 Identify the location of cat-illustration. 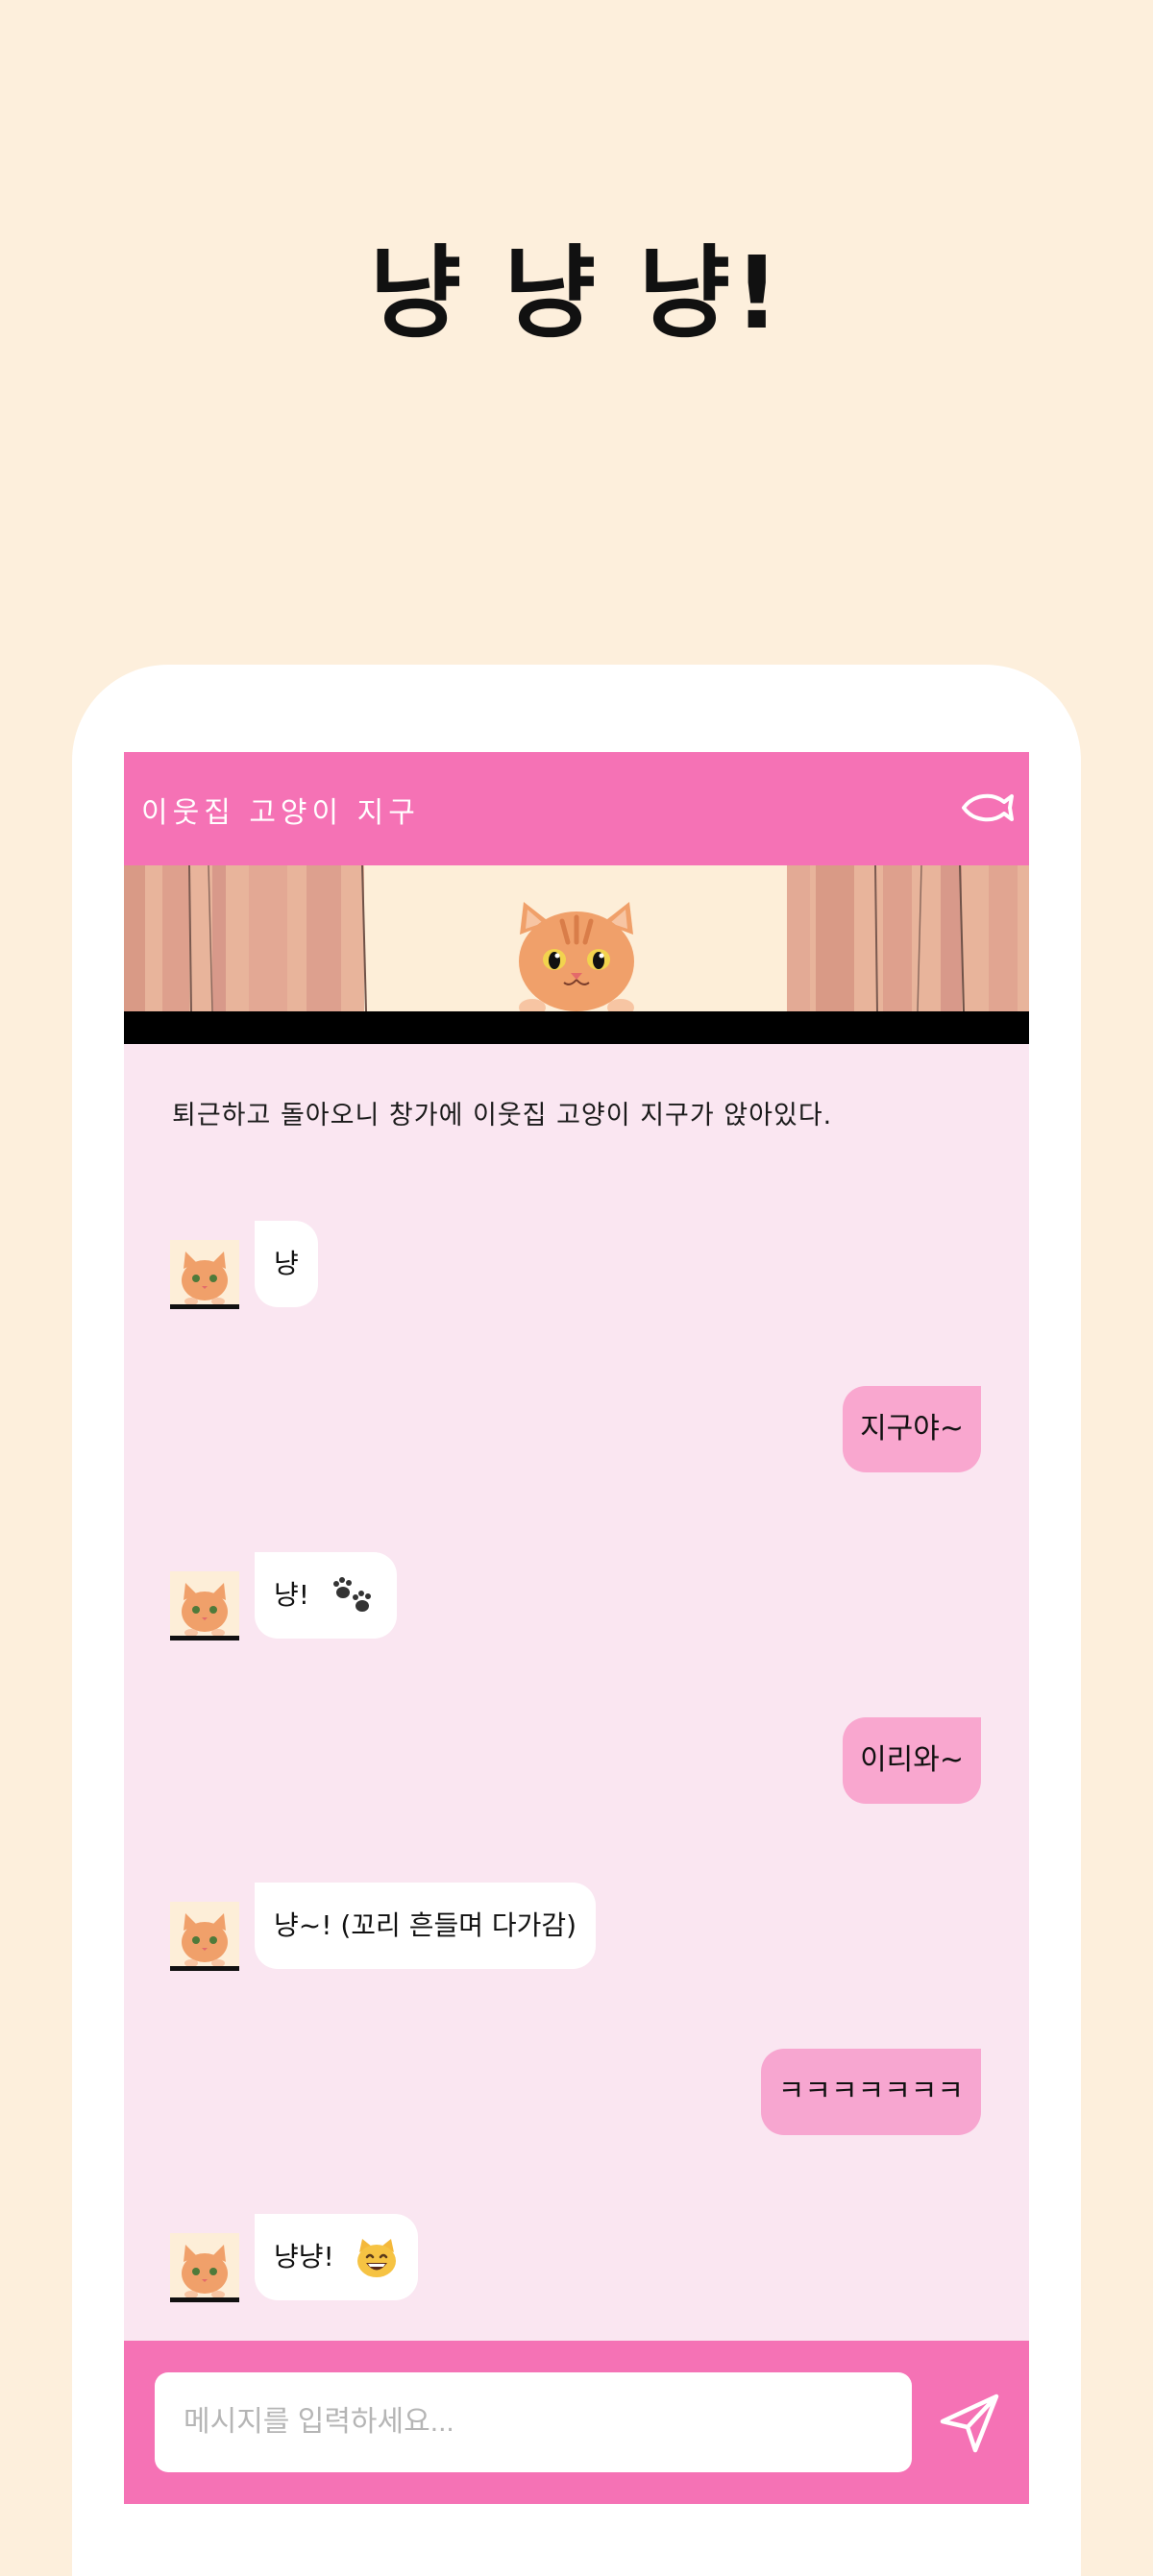
(576, 959).